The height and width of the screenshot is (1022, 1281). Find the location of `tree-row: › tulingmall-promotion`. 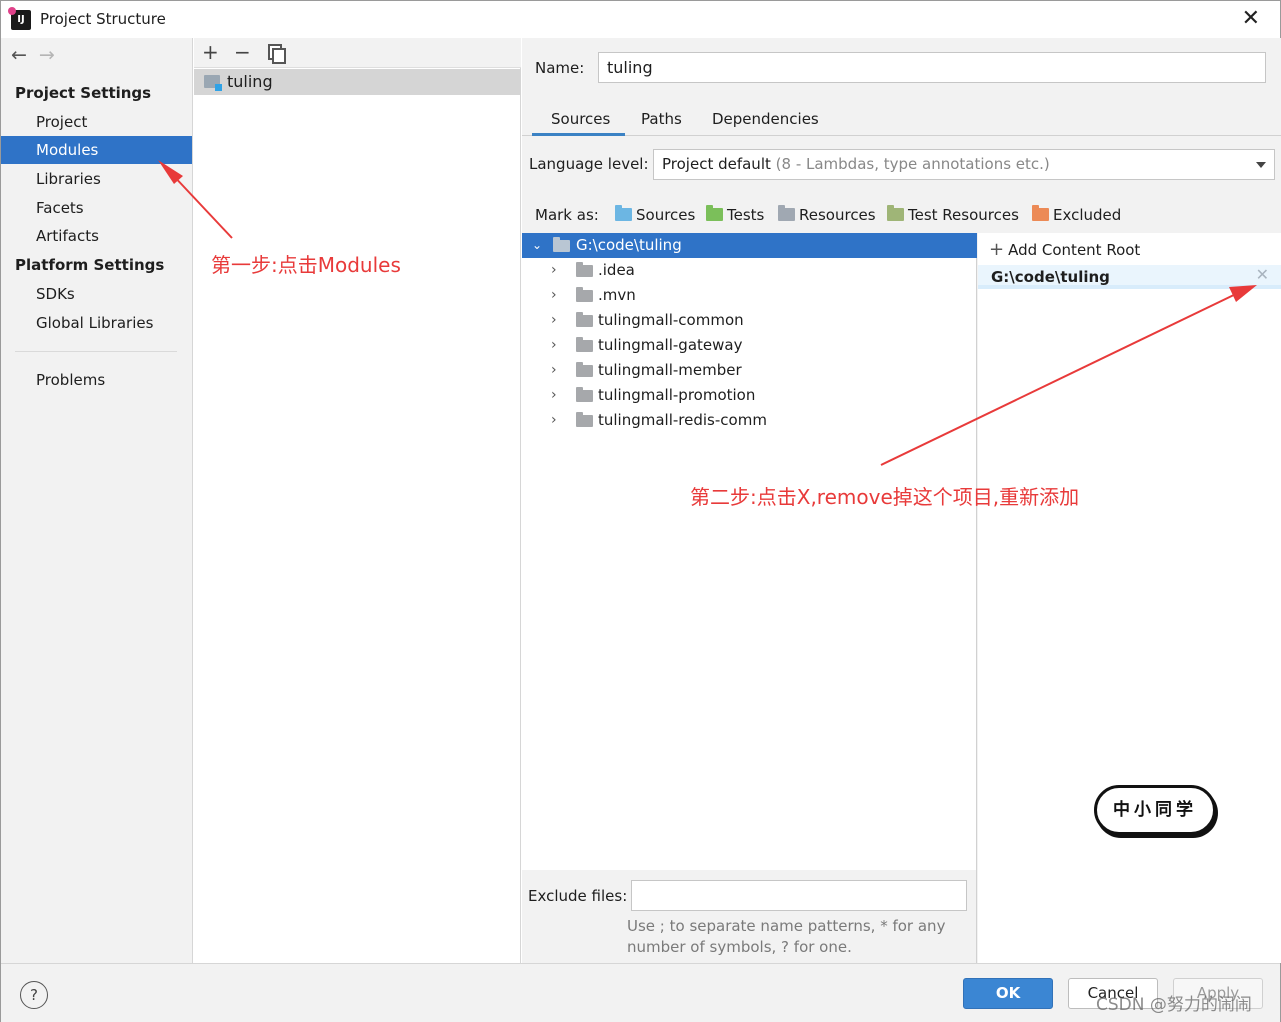

tree-row: › tulingmall-promotion is located at coordinates (749, 395).